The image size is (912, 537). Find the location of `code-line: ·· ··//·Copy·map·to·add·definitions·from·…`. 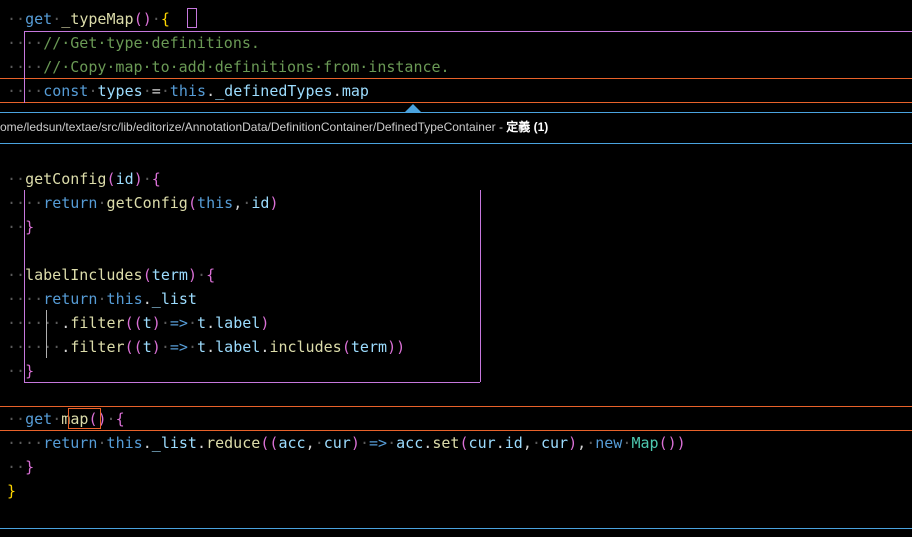

code-line: ·· ··//·Copy·map·to·add·definitions·from·… is located at coordinates (456, 67).